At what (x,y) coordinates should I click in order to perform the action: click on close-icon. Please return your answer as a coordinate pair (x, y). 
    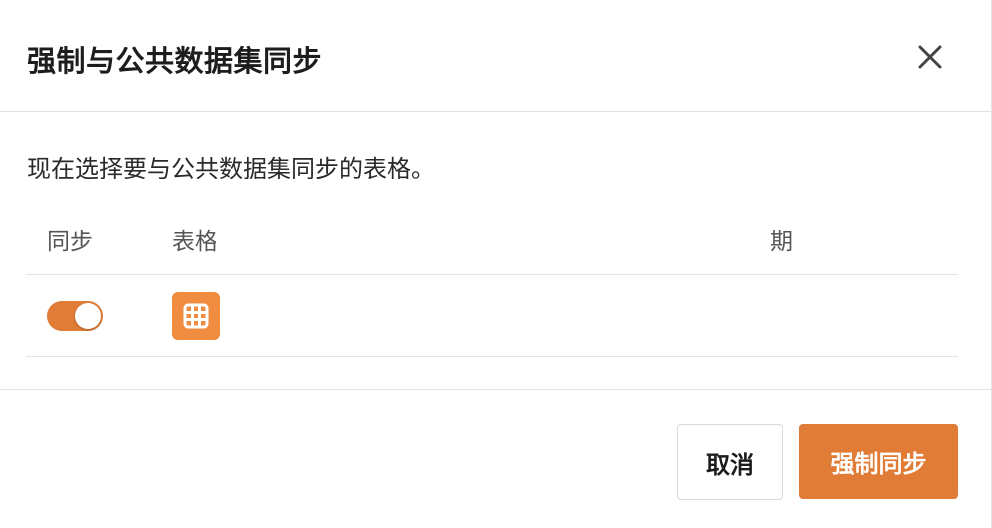
    Looking at the image, I should click on (930, 57).